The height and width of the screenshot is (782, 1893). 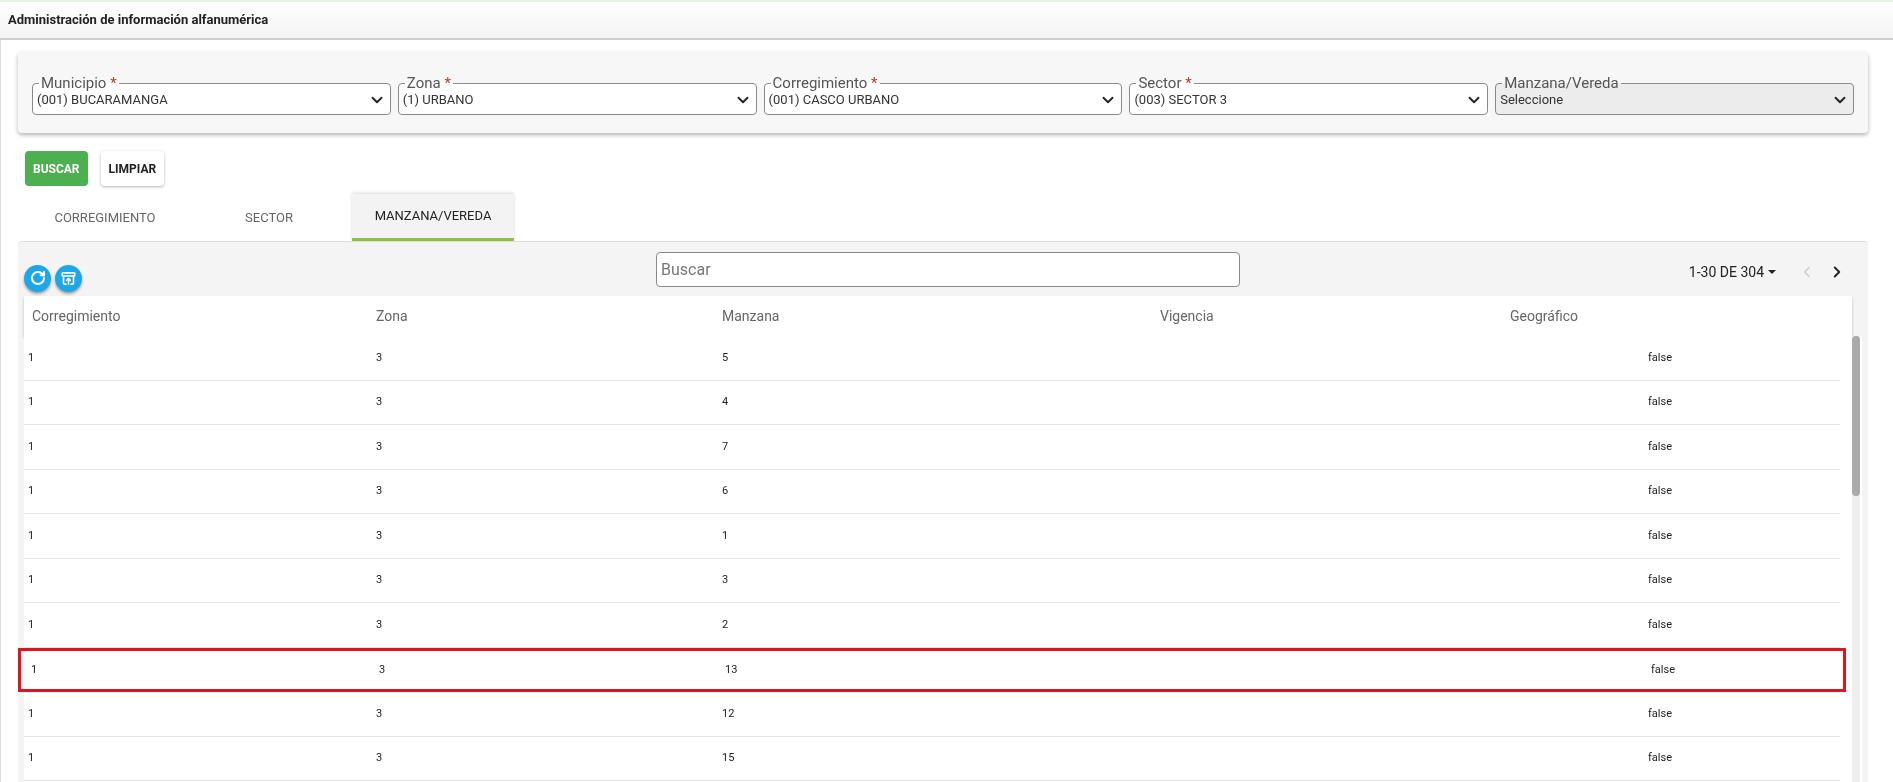 I want to click on select-value: Seleccione, so click(x=1532, y=100).